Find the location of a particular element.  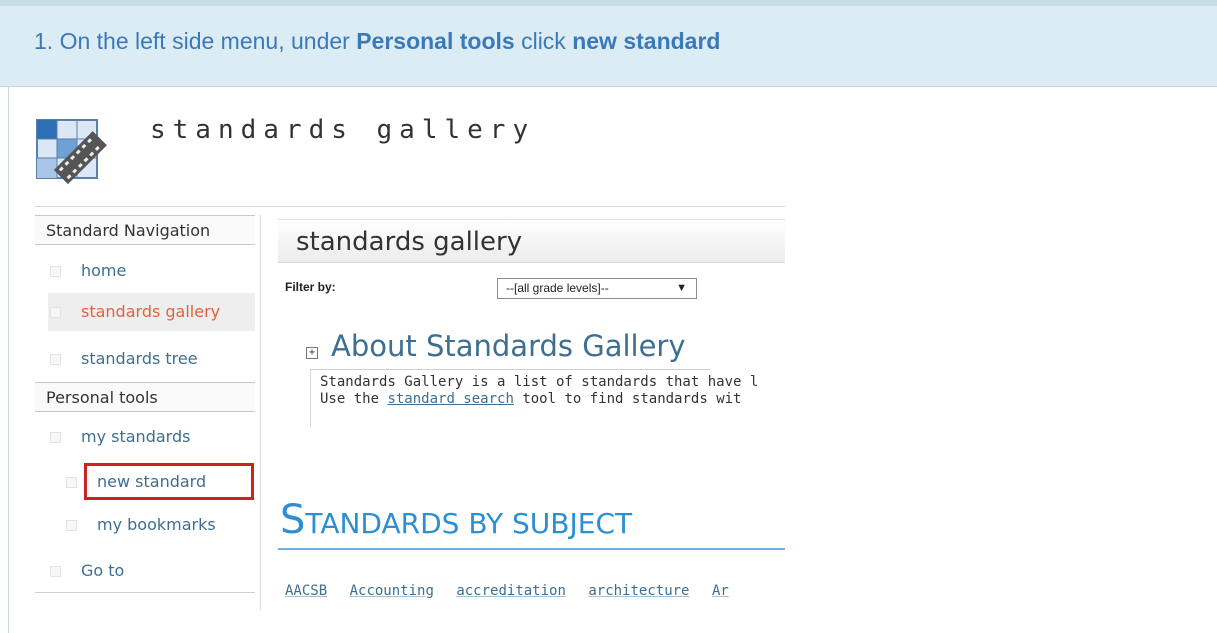

tag-link: accreditation is located at coordinates (511, 591).